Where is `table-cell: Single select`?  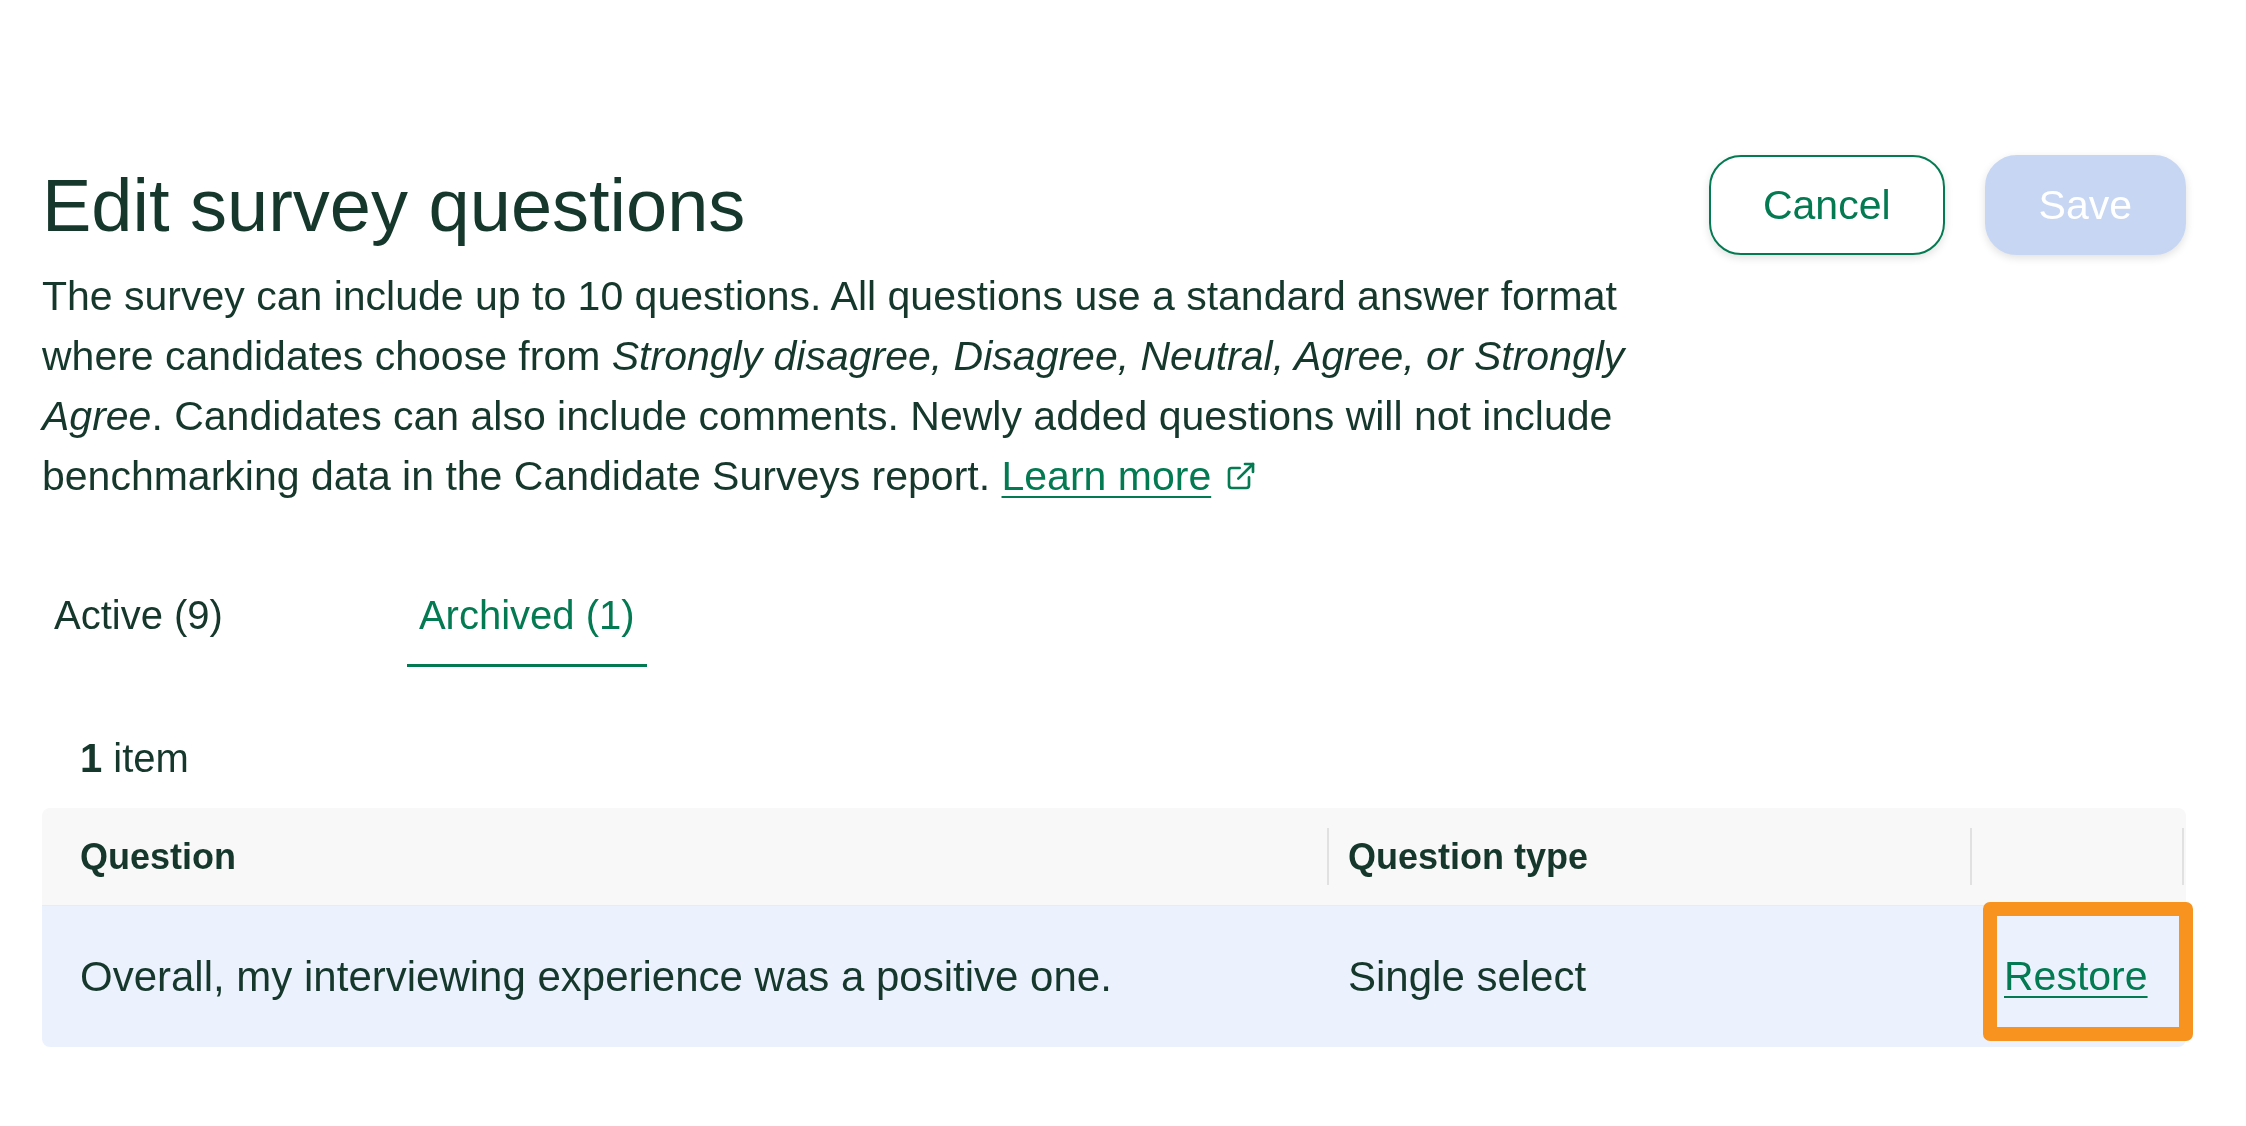
table-cell: Single select is located at coordinates (1467, 976).